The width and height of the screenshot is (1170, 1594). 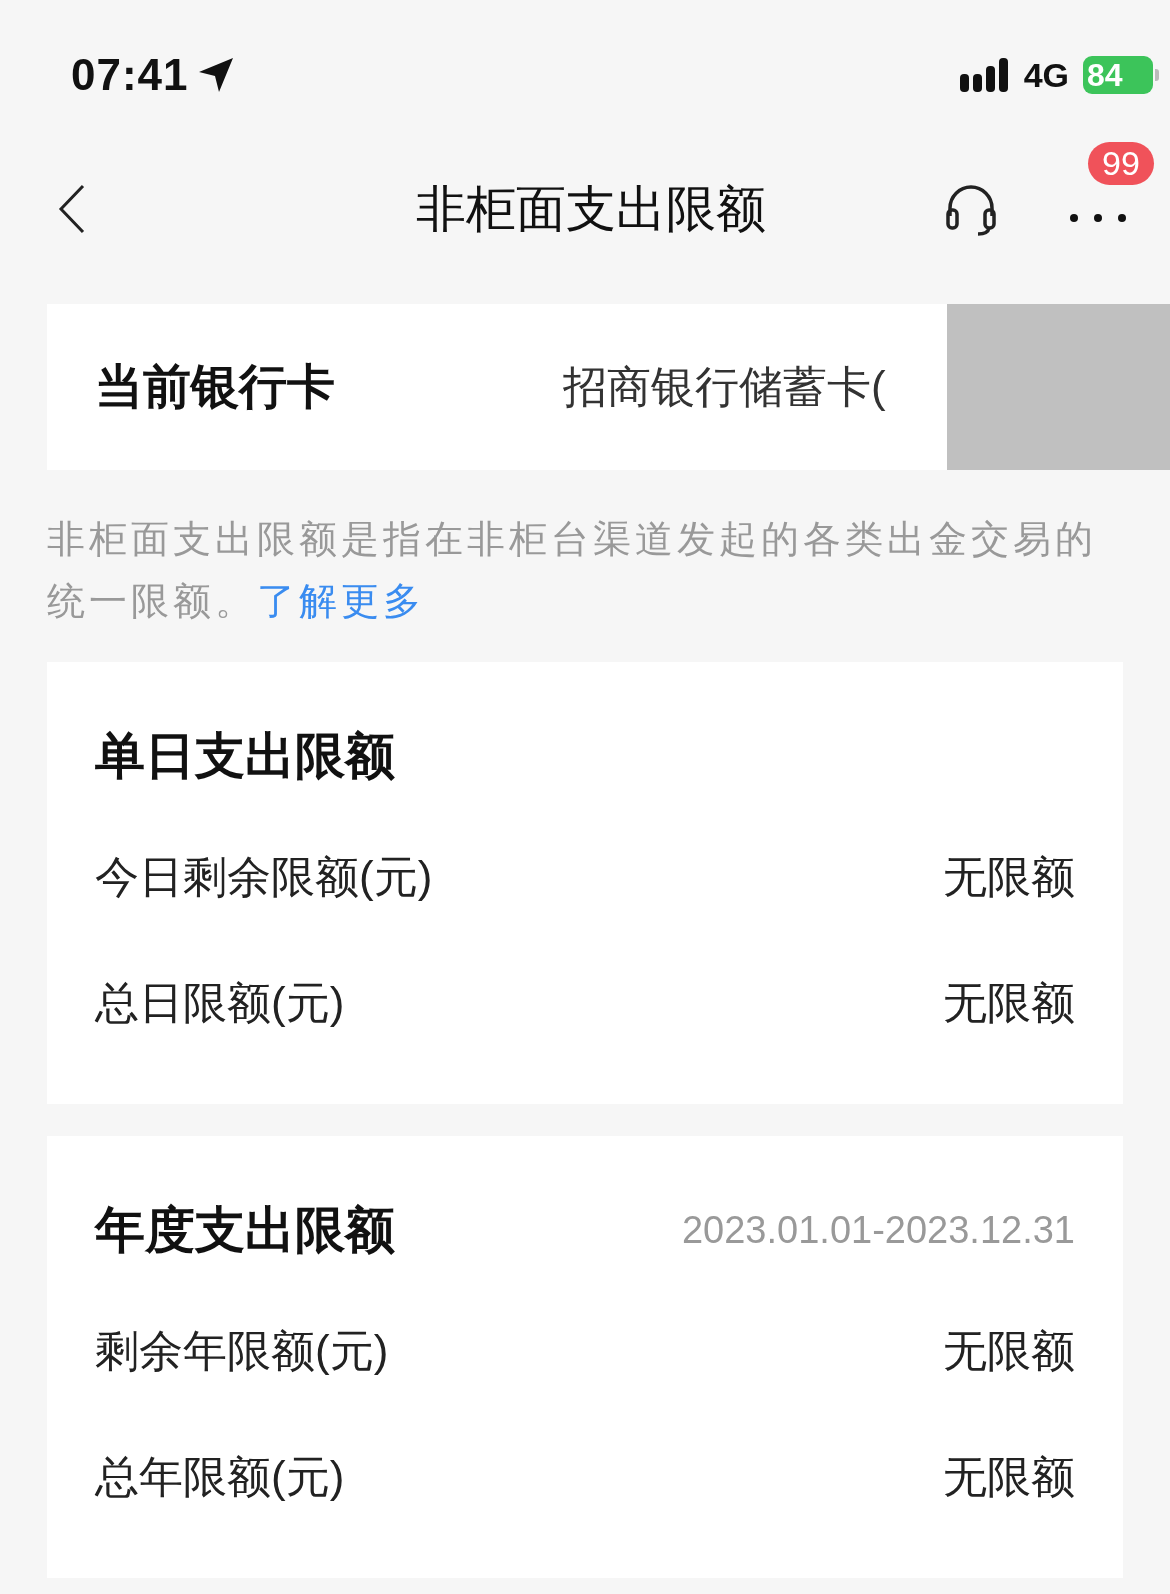 What do you see at coordinates (572, 570) in the screenshot?
I see `description-text: 非柜面支出限额是指在非柜台渠道发起的各类出金交易的统一限额。了解更多` at bounding box center [572, 570].